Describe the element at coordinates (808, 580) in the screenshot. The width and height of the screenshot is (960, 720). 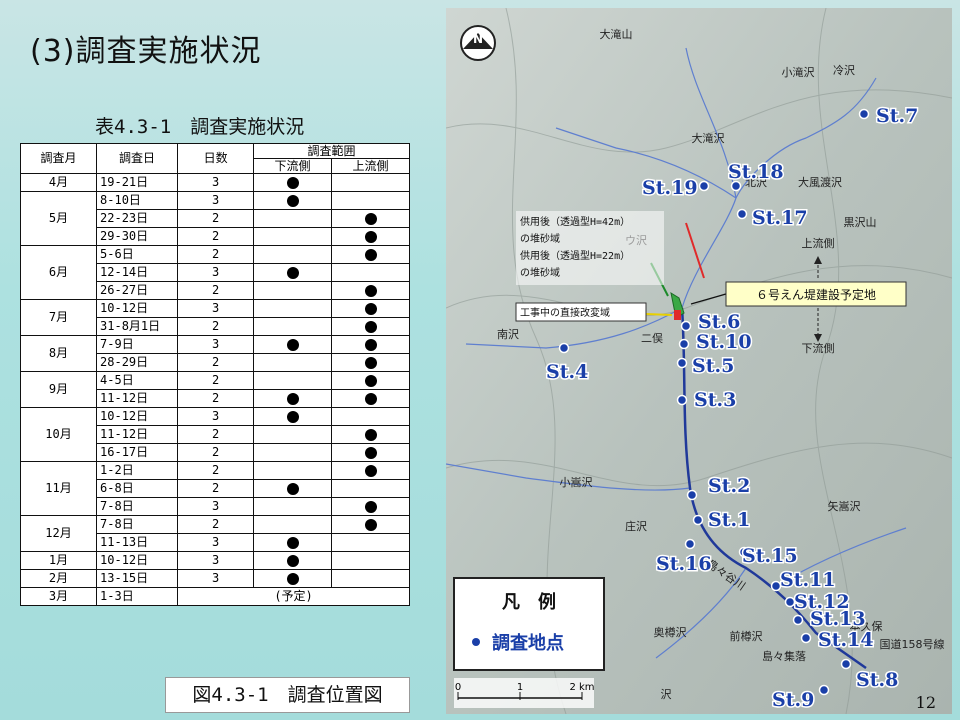
I see `station-label: St.11` at that location.